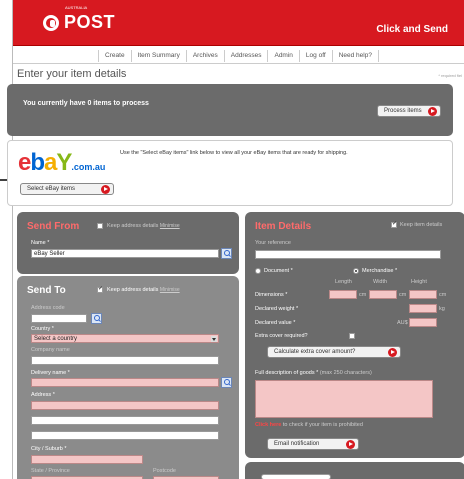 The width and height of the screenshot is (464, 479). Describe the element at coordinates (72, 74) in the screenshot. I see `page-title: Enter your item details` at that location.